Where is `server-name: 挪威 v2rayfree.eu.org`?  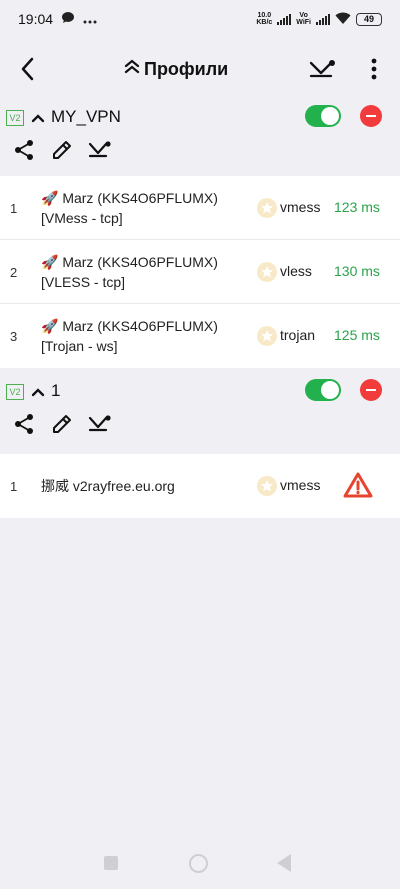
server-name: 挪威 v2rayfree.eu.org is located at coordinates (146, 486).